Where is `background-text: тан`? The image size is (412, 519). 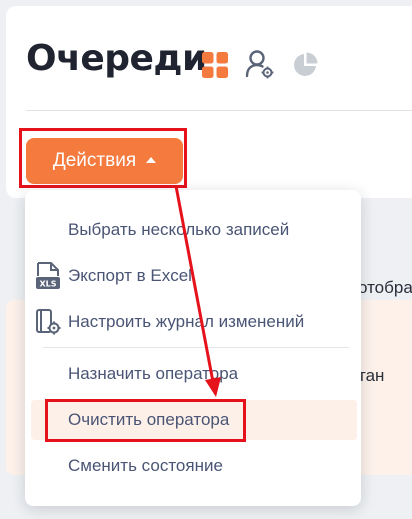
background-text: тан is located at coordinates (371, 375).